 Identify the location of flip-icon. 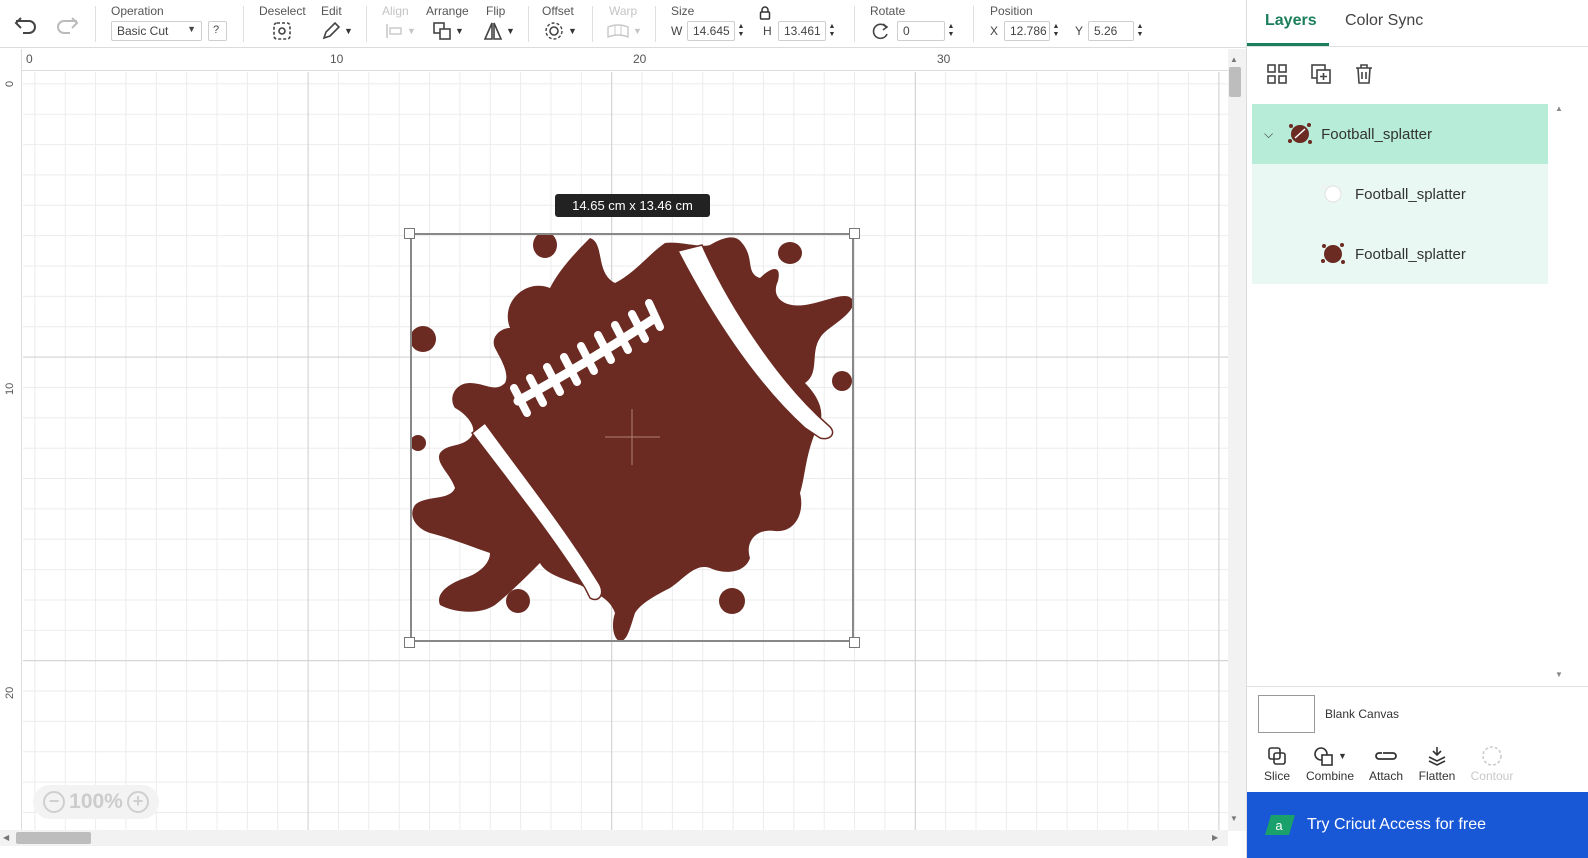
(493, 31).